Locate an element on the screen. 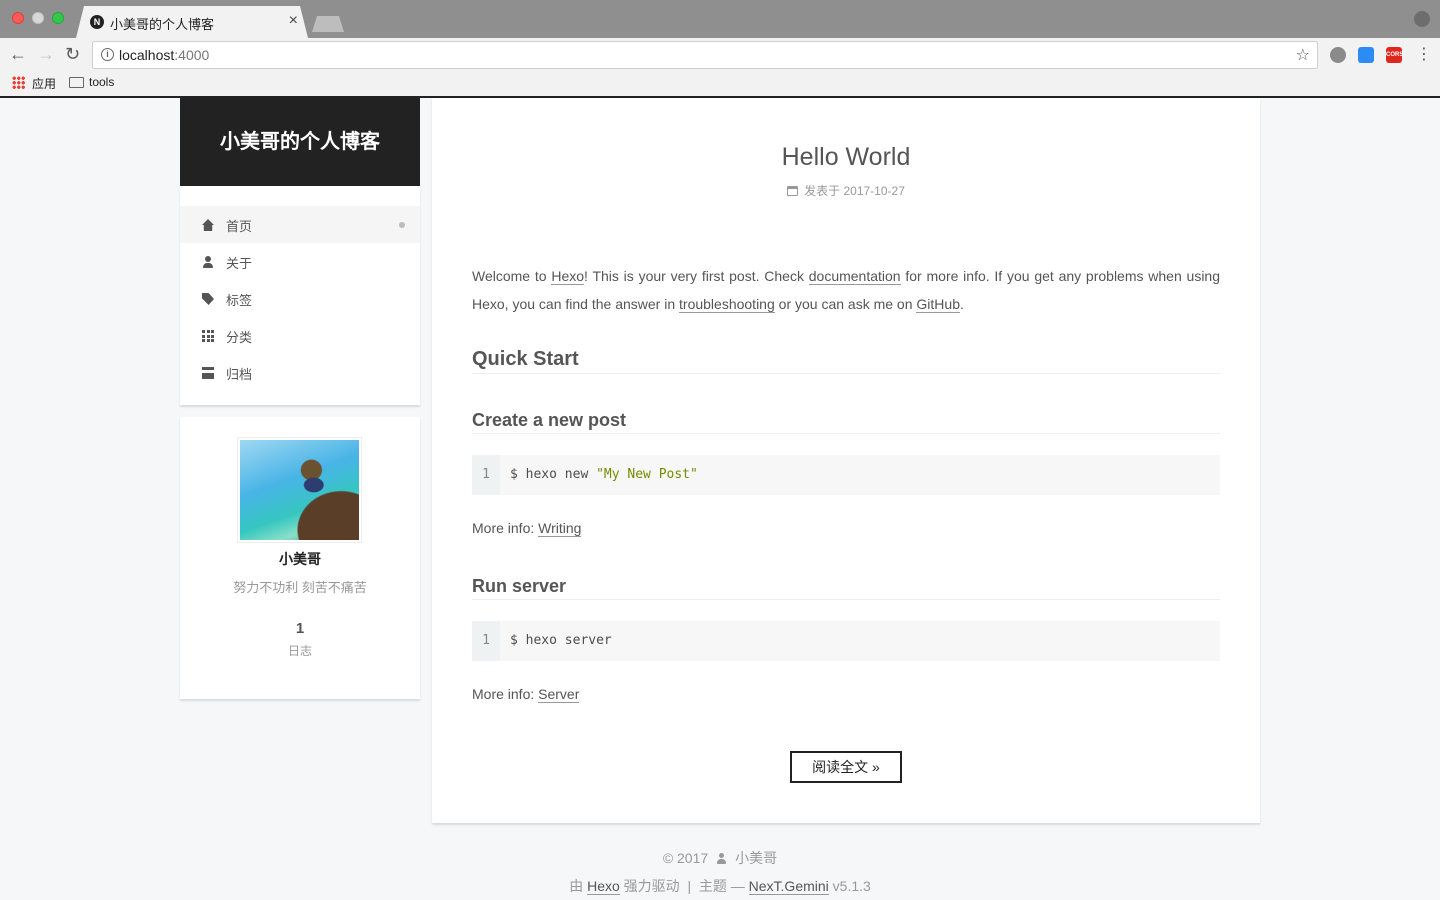 The width and height of the screenshot is (1440, 900). site-brand: 小美哥的个人博客 is located at coordinates (300, 142).